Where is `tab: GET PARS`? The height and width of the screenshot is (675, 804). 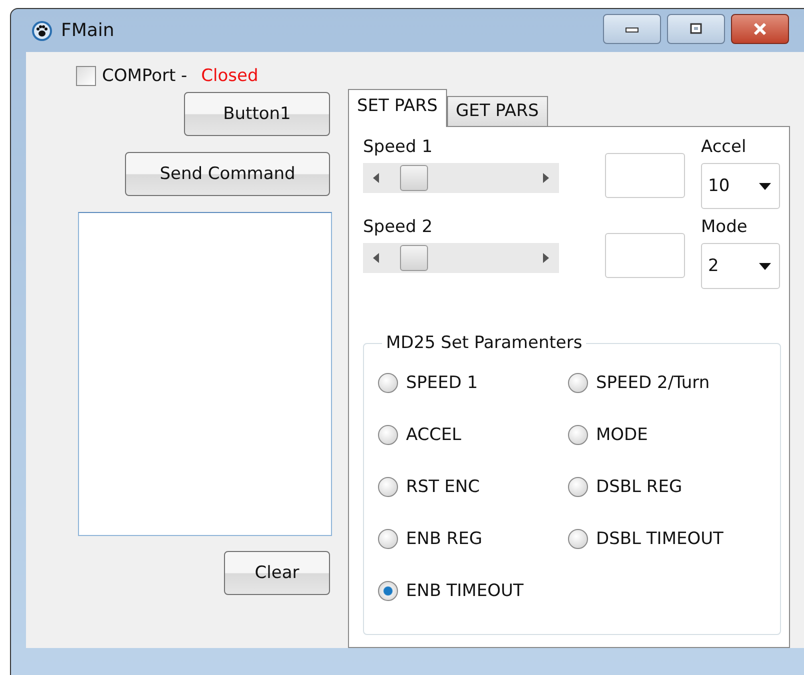
tab: GET PARS is located at coordinates (497, 111).